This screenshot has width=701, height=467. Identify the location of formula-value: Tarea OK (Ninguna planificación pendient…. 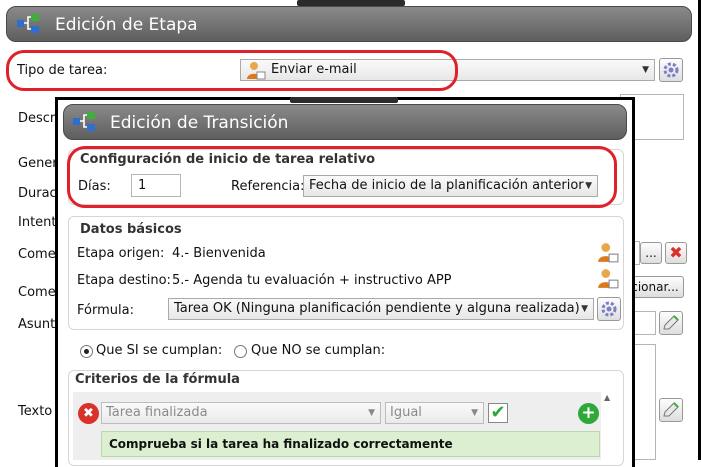
(377, 308).